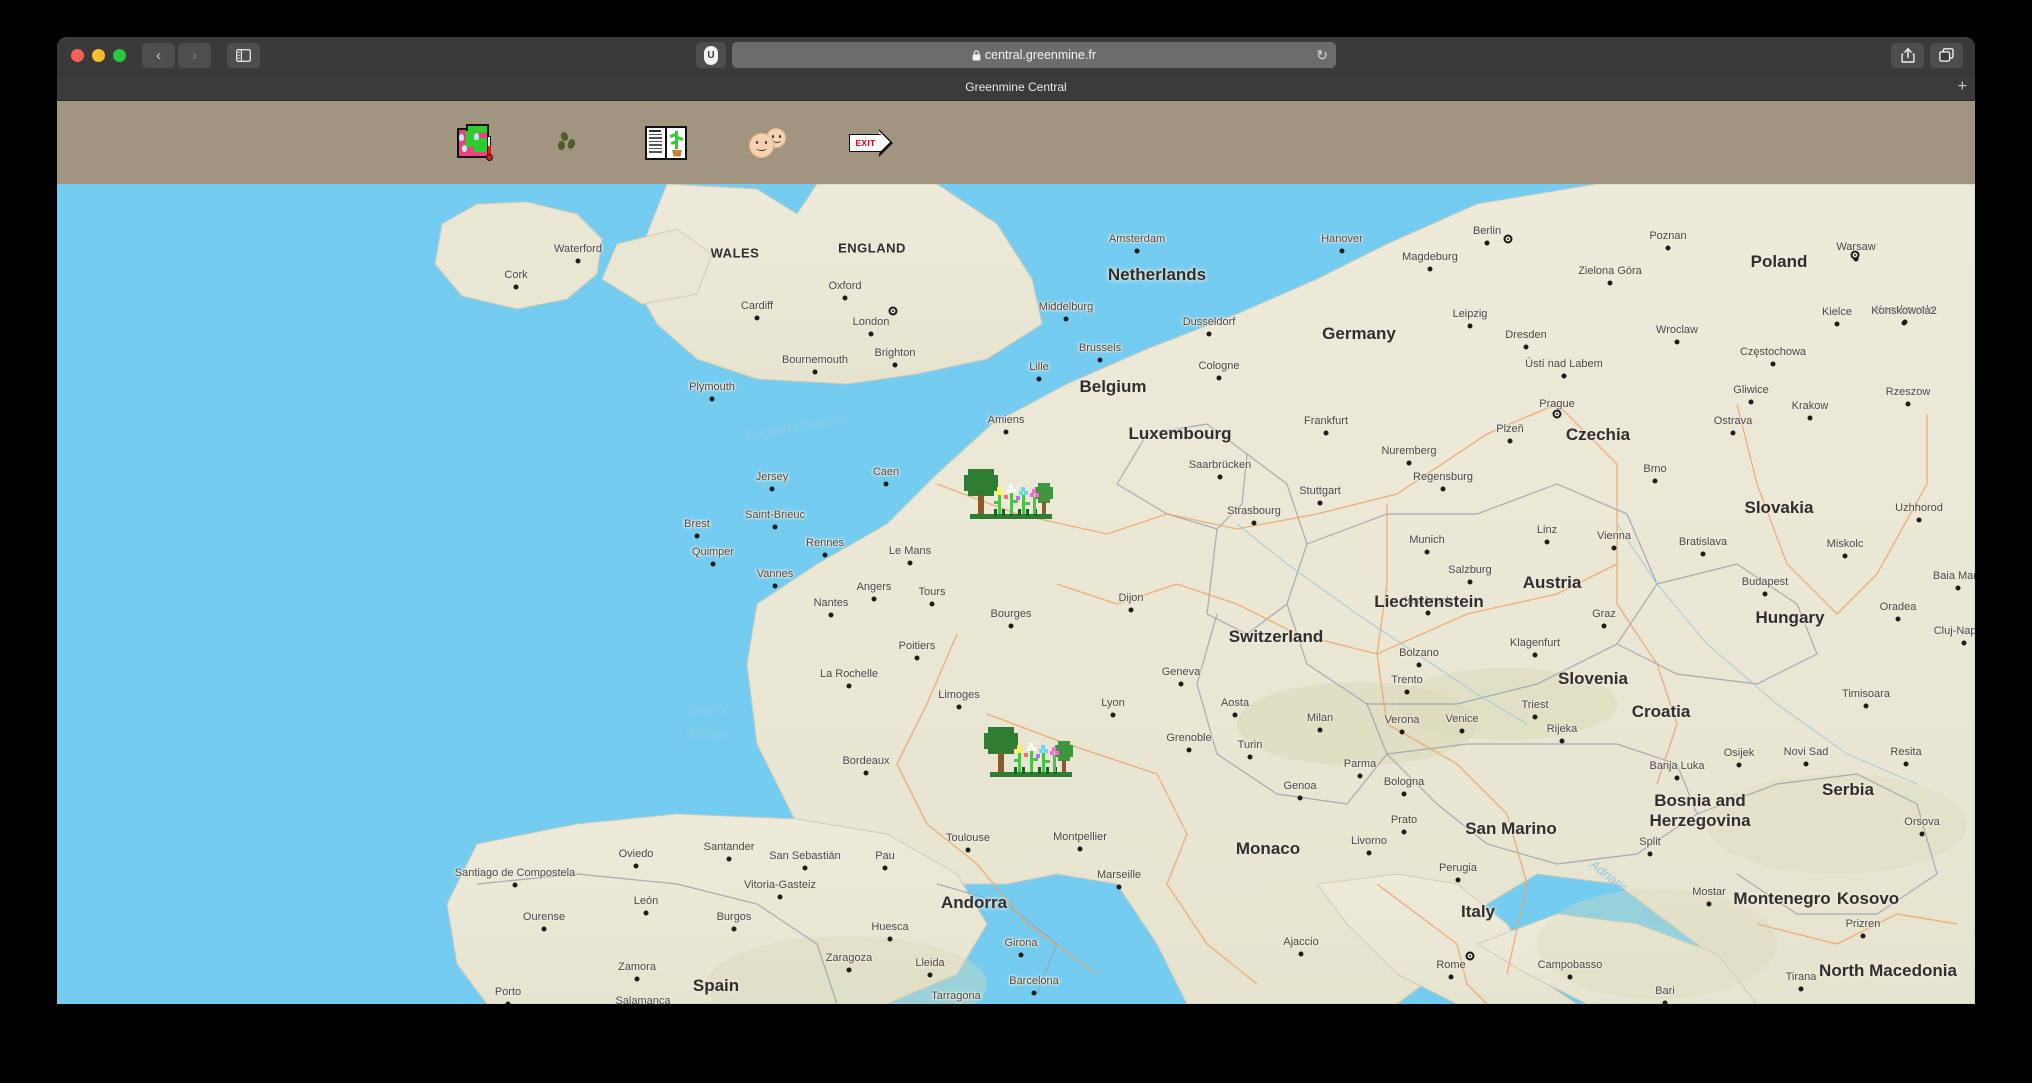  Describe the element at coordinates (1526, 335) in the screenshot. I see `city-label: Dresden` at that location.